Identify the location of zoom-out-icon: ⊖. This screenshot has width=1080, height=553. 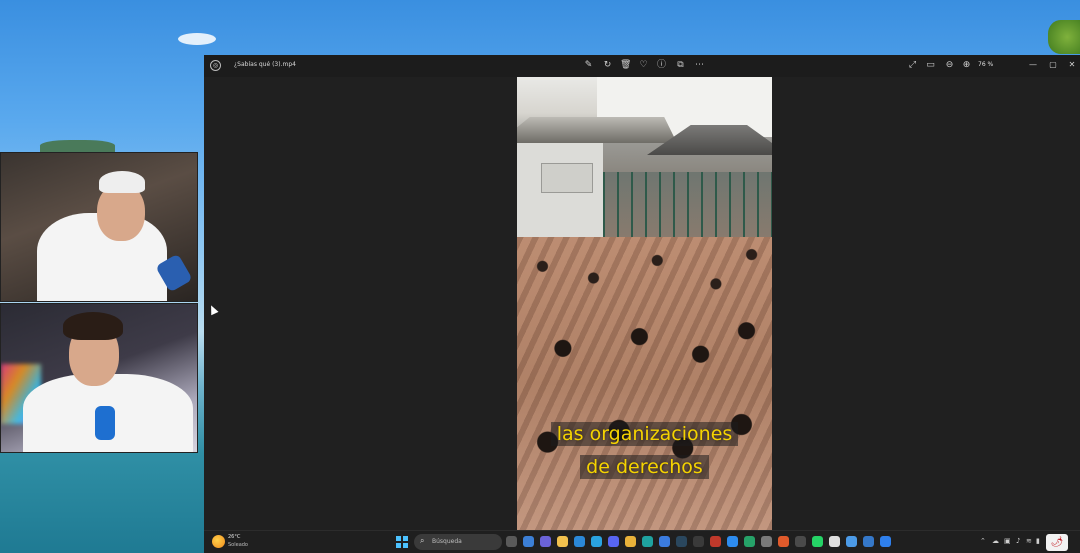
(949, 65).